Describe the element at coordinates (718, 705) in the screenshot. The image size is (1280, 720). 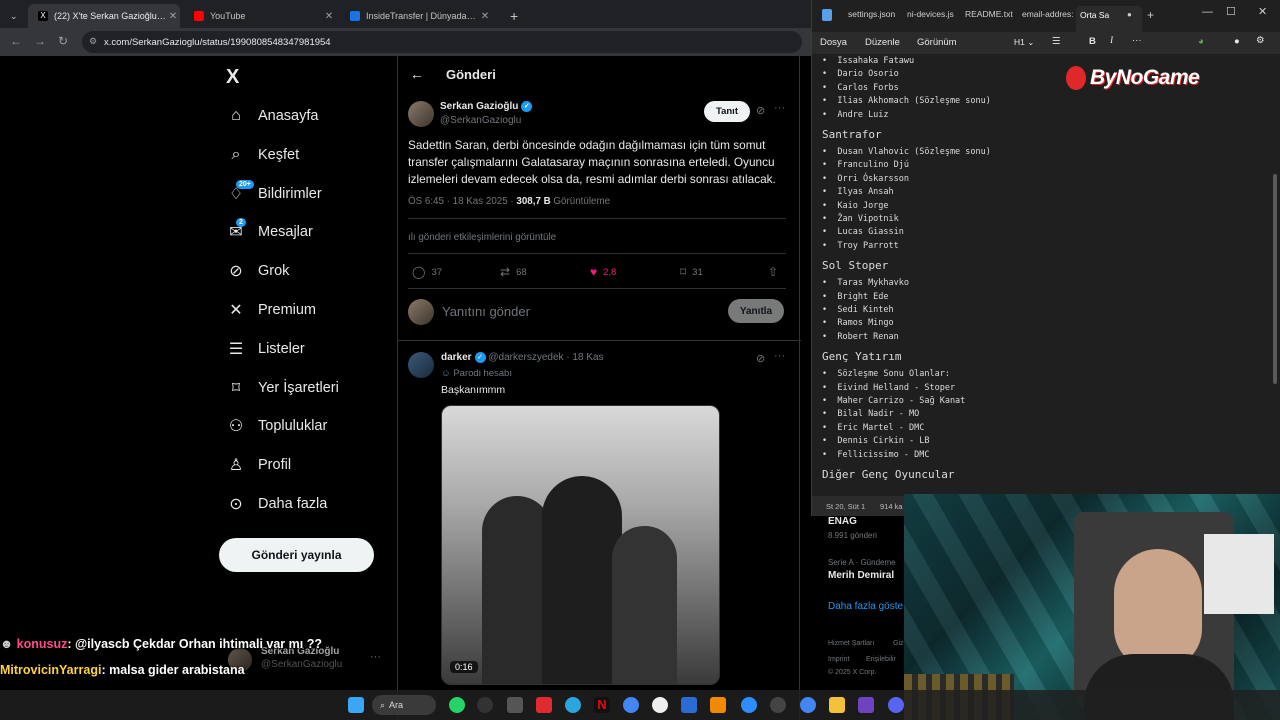
I see `vlc-icon` at that location.